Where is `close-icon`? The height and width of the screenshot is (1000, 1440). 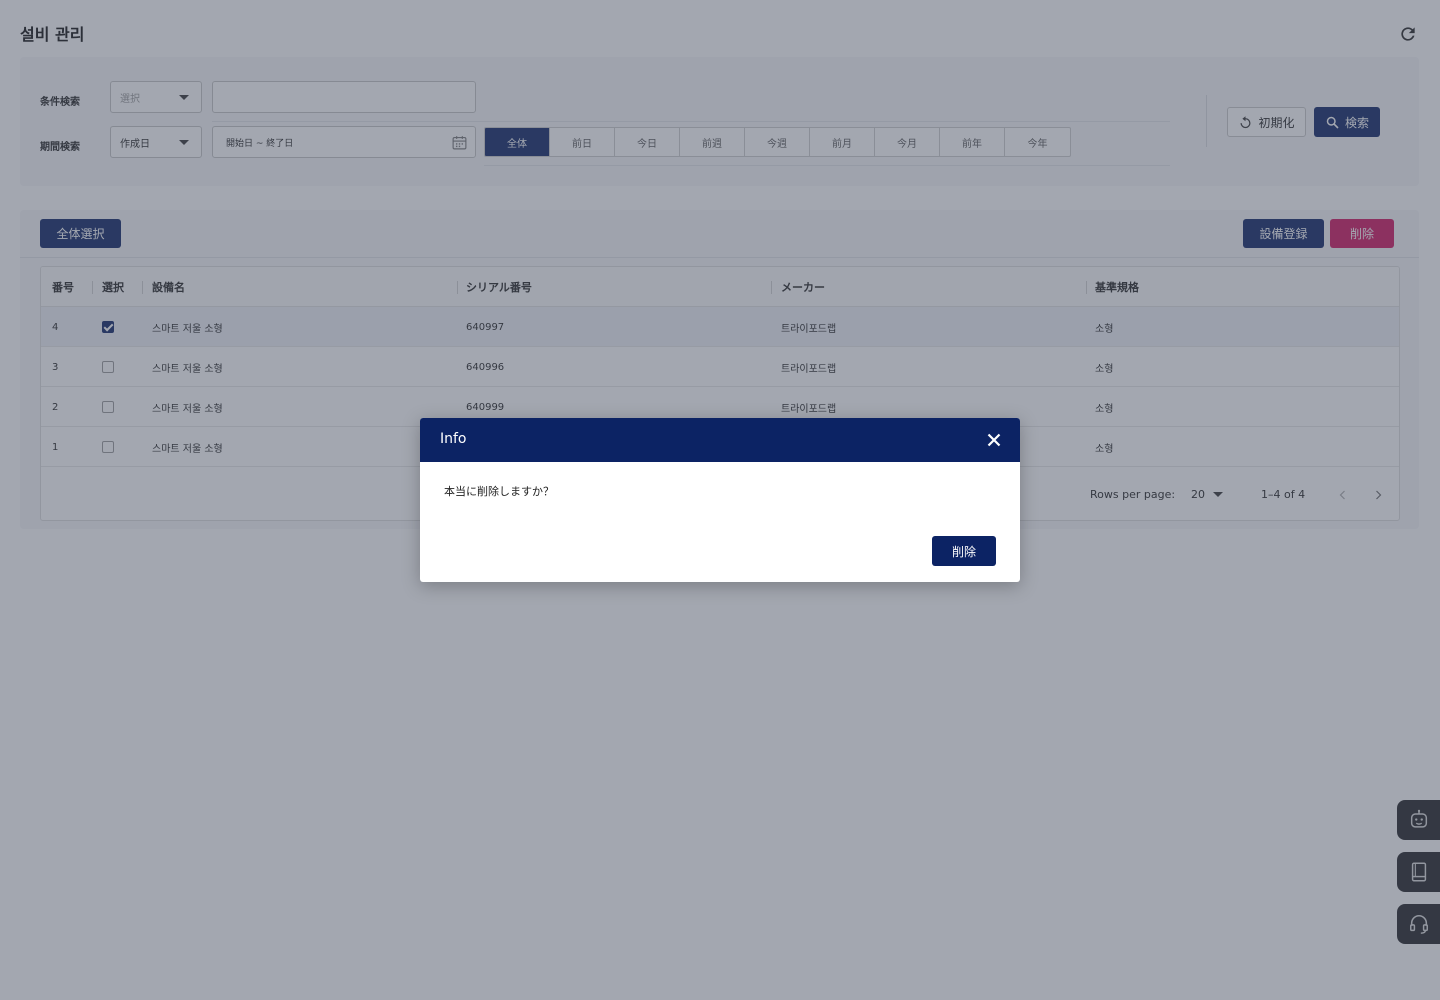
close-icon is located at coordinates (994, 440).